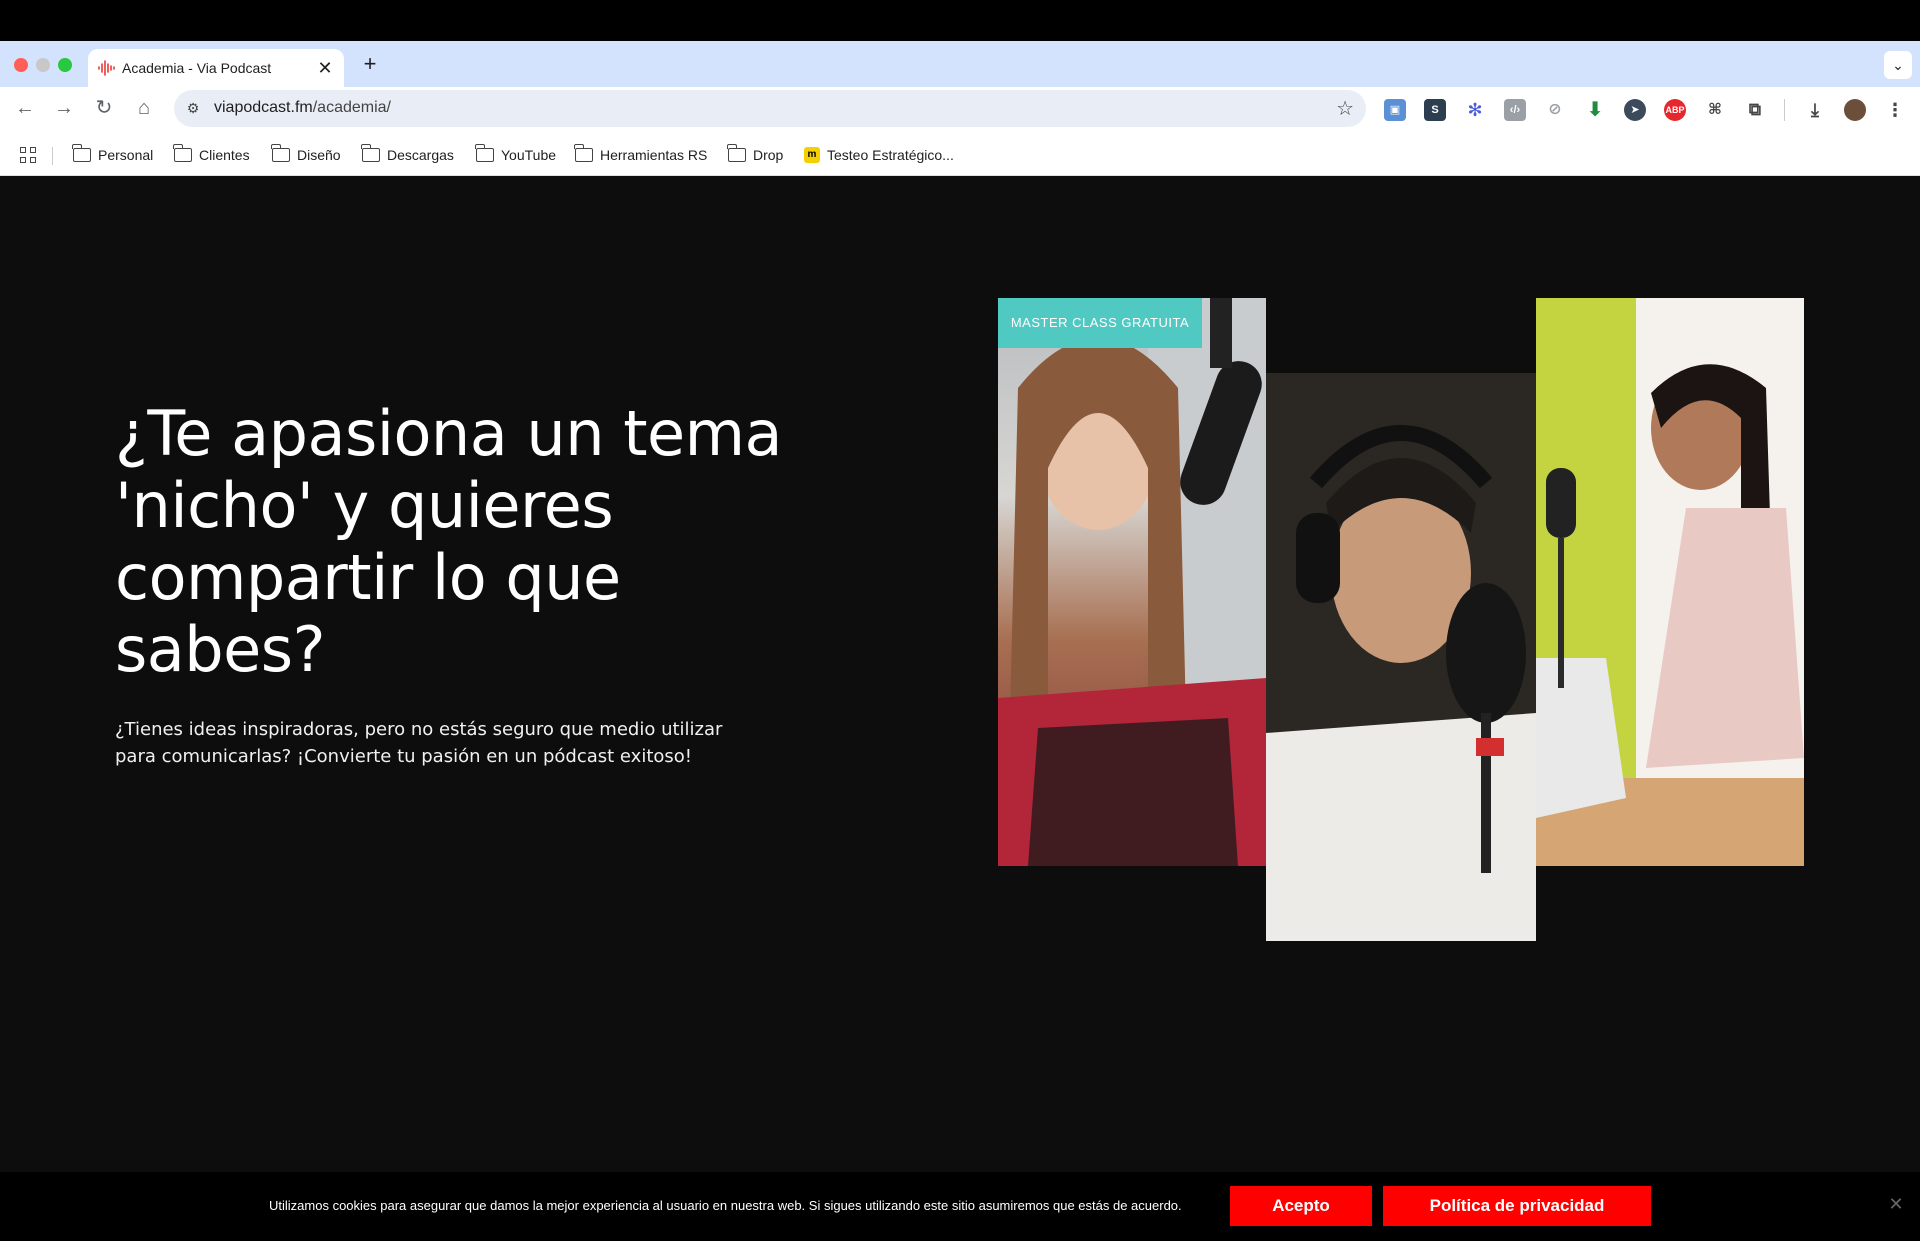 This screenshot has width=1920, height=1241. I want to click on accept-cookies-button: Acepto, so click(1301, 1206).